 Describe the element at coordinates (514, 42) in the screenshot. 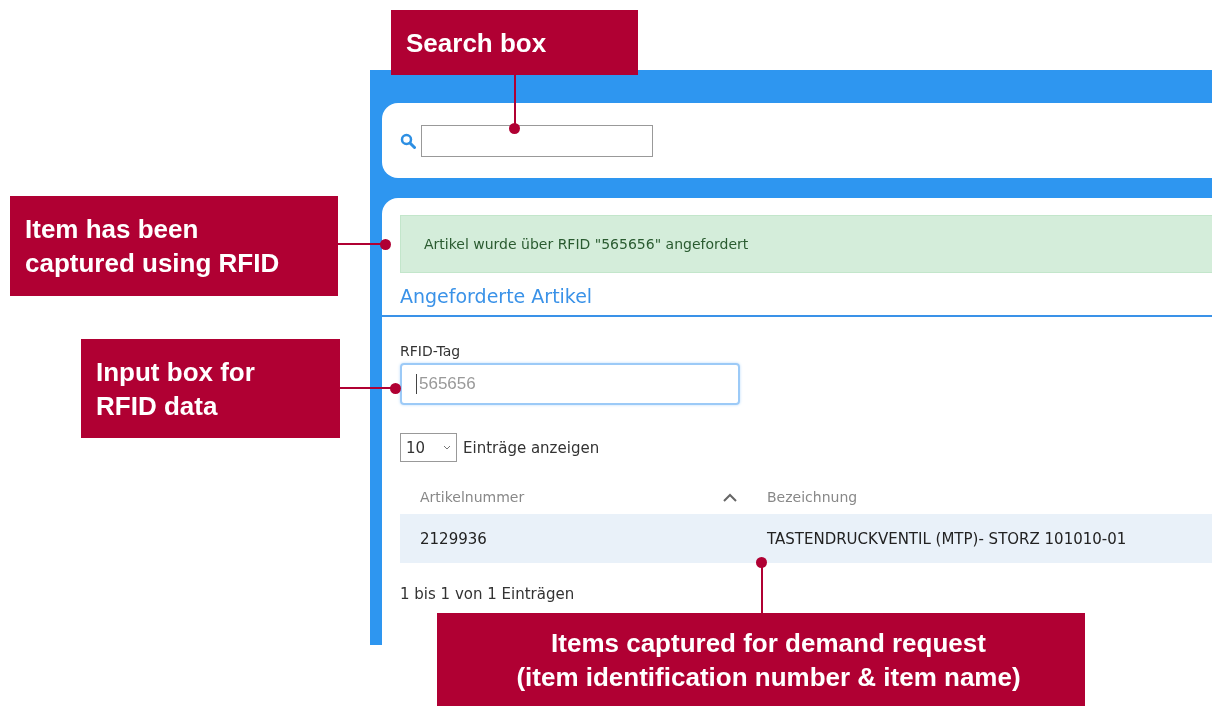

I see `annotation-label: Search box` at that location.